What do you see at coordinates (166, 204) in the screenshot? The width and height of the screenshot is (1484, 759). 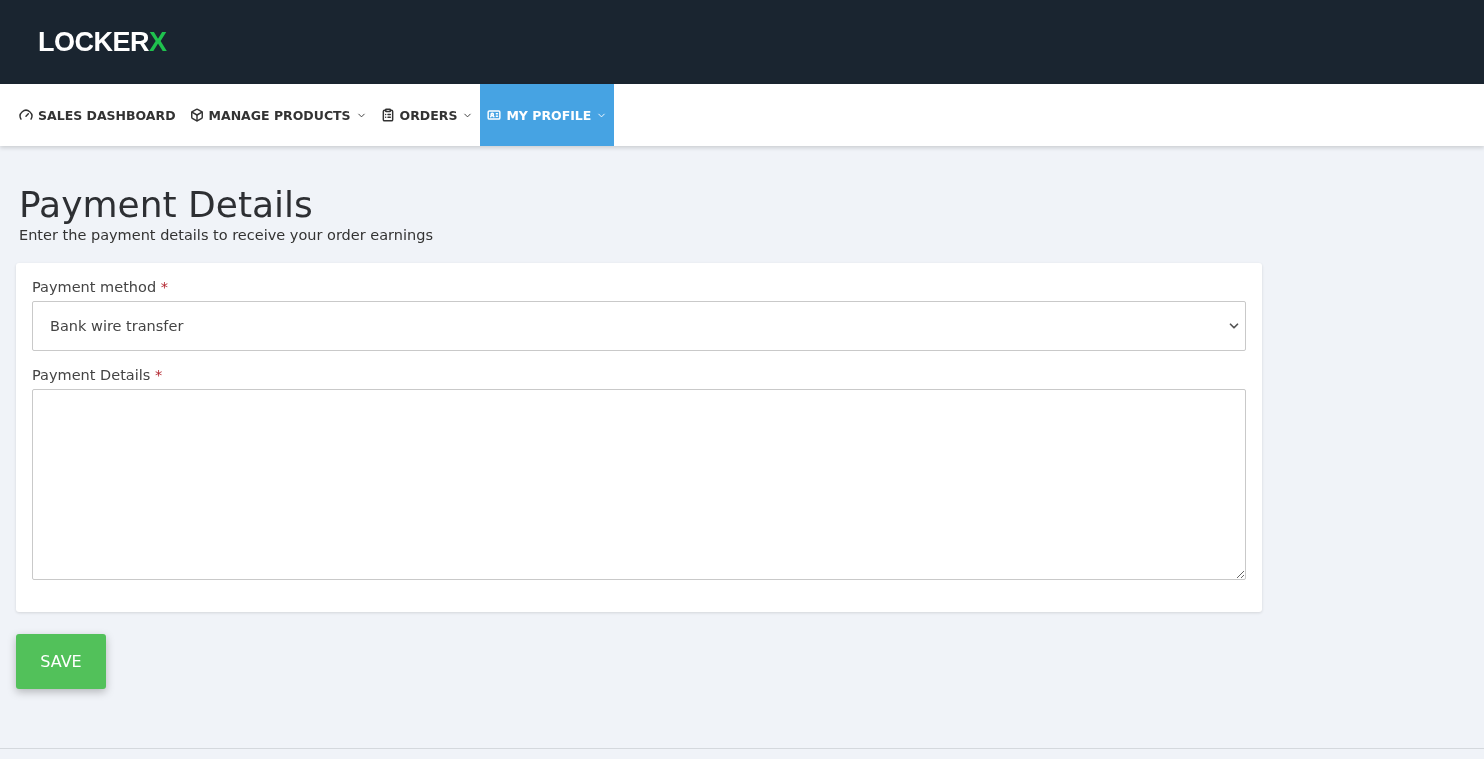 I see `page-title: Payment Details` at bounding box center [166, 204].